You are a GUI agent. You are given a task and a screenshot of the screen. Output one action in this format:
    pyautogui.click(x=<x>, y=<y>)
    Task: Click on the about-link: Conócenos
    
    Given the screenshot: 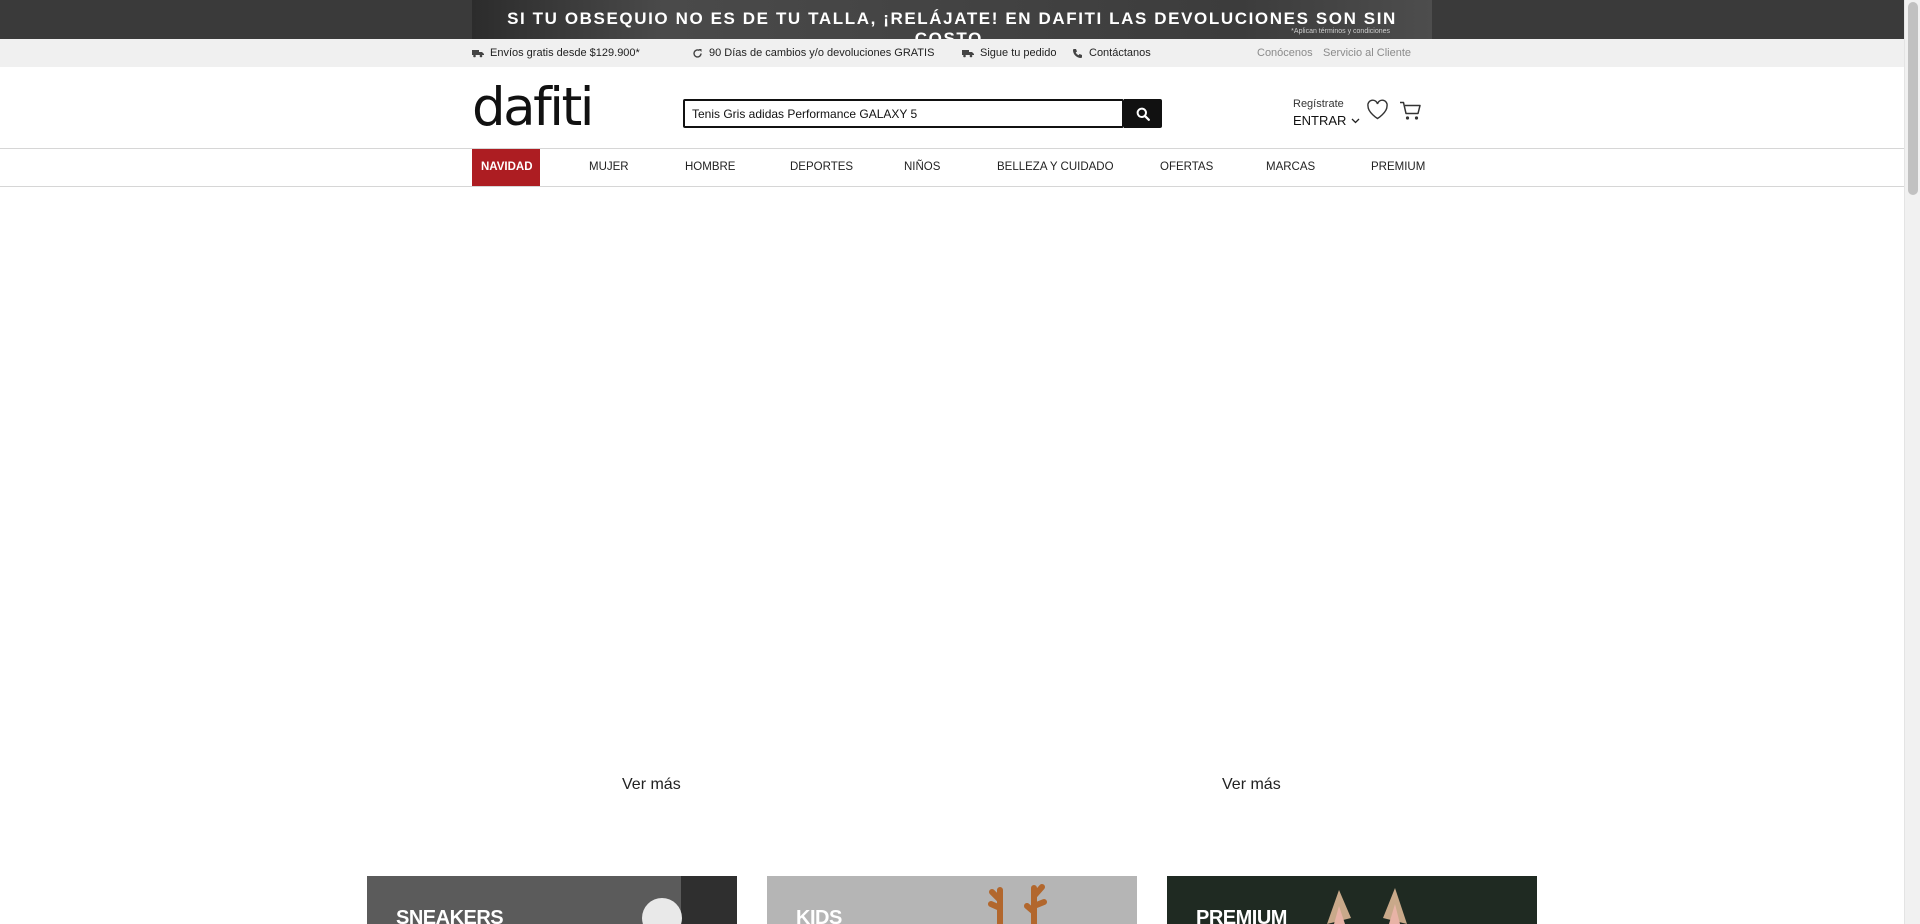 What is the action you would take?
    pyautogui.click(x=1285, y=53)
    